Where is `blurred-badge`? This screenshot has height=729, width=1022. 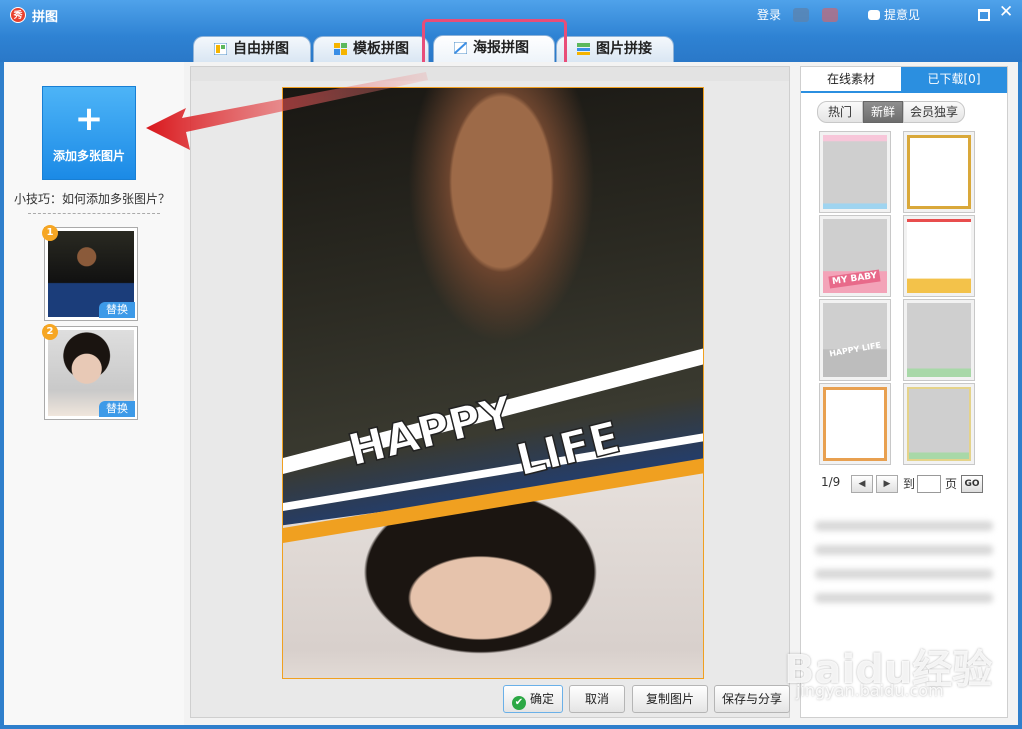
blurred-badge is located at coordinates (830, 15).